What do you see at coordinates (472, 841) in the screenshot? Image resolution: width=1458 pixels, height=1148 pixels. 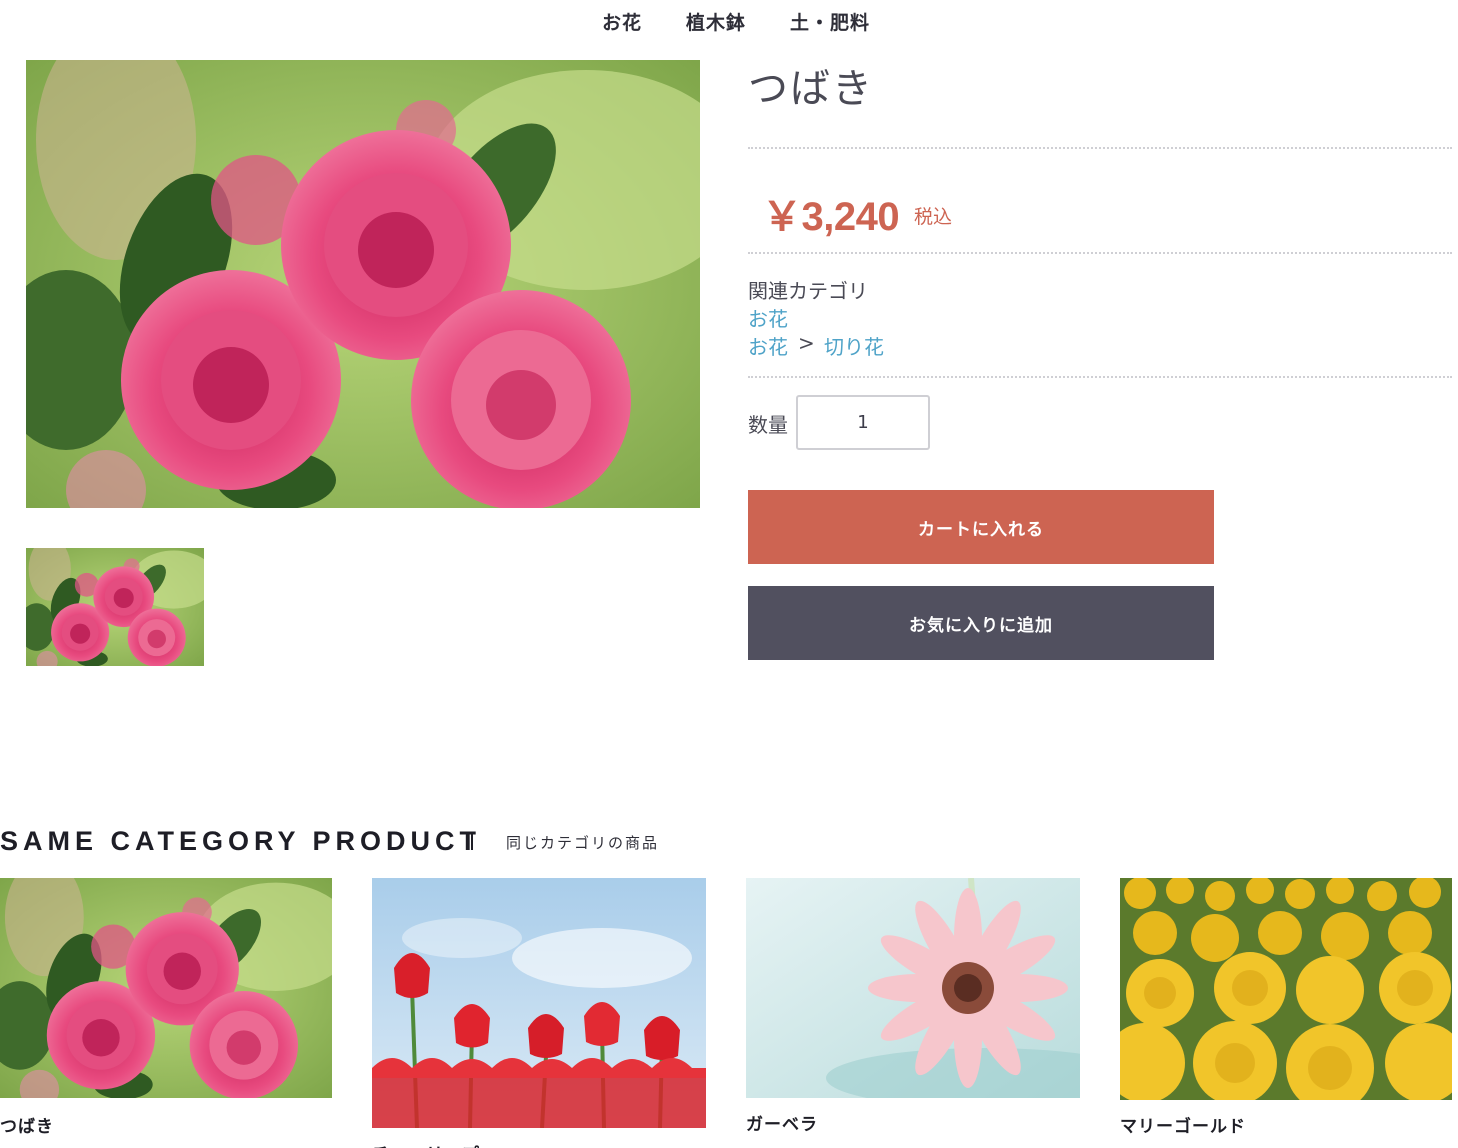 I see `section-divider` at bounding box center [472, 841].